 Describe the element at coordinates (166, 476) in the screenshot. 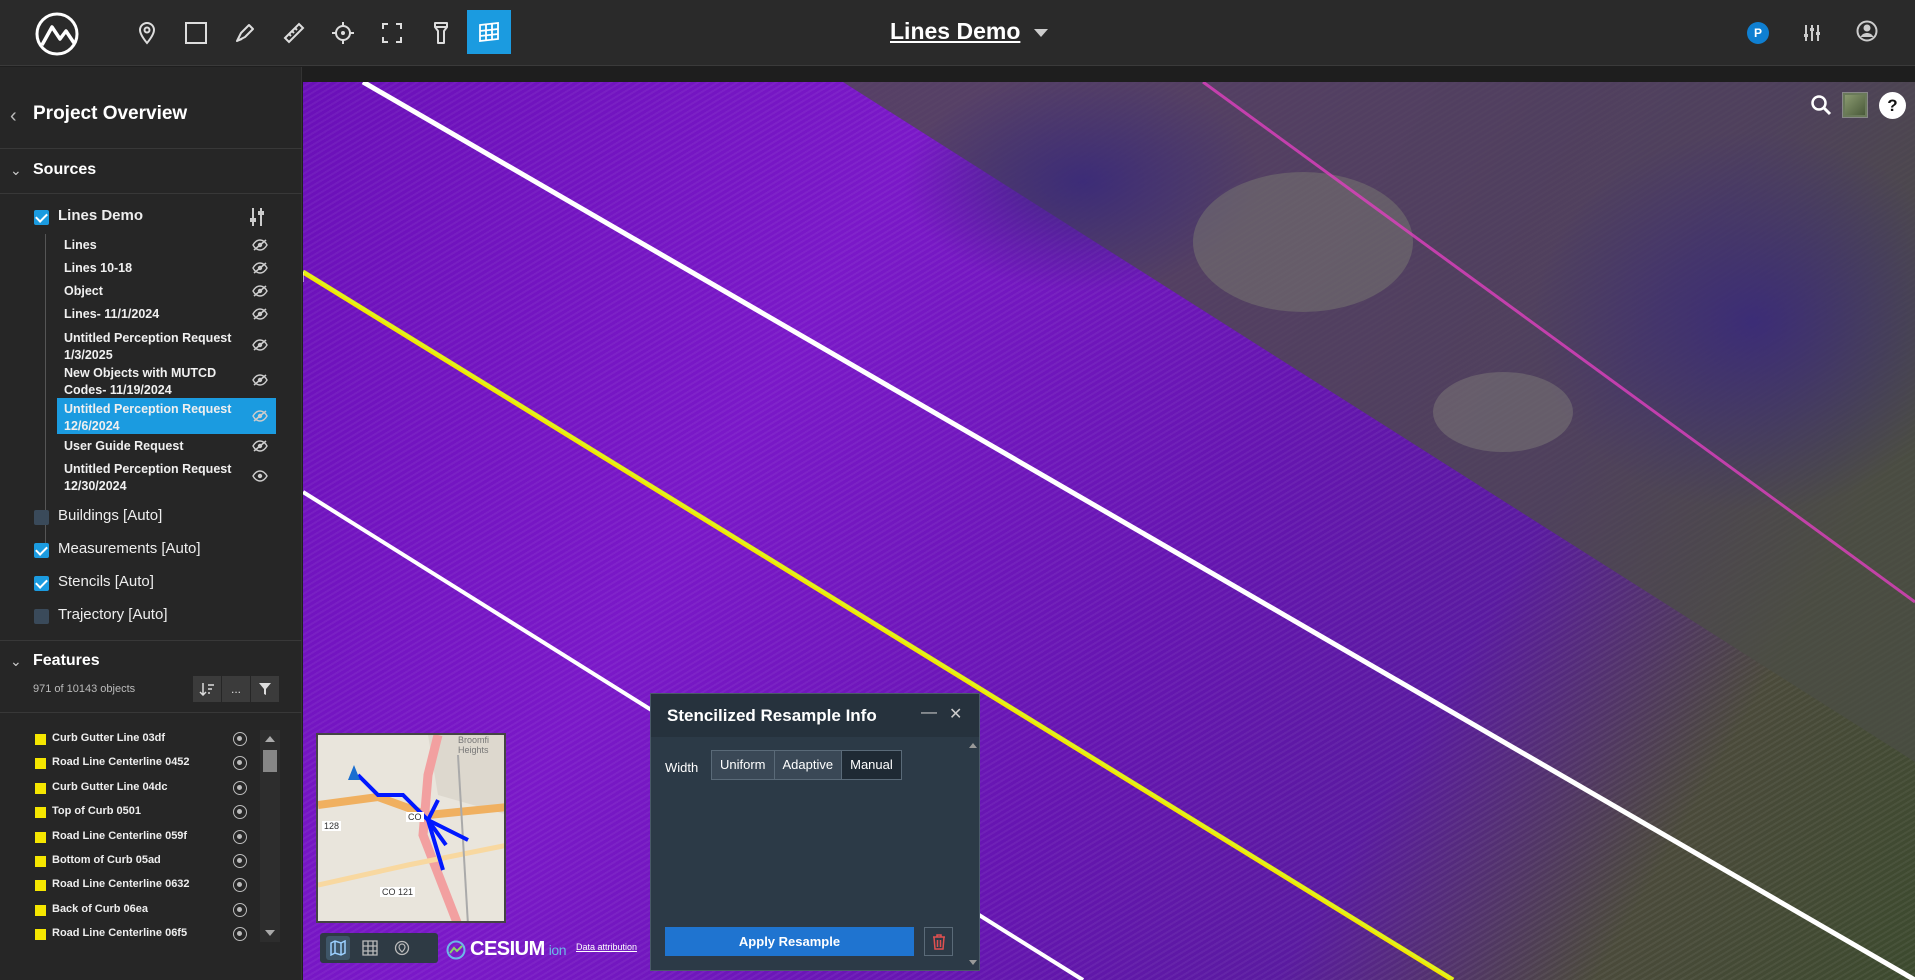

I see `layer-item: Untitled Perception Request 12/30/2024` at that location.